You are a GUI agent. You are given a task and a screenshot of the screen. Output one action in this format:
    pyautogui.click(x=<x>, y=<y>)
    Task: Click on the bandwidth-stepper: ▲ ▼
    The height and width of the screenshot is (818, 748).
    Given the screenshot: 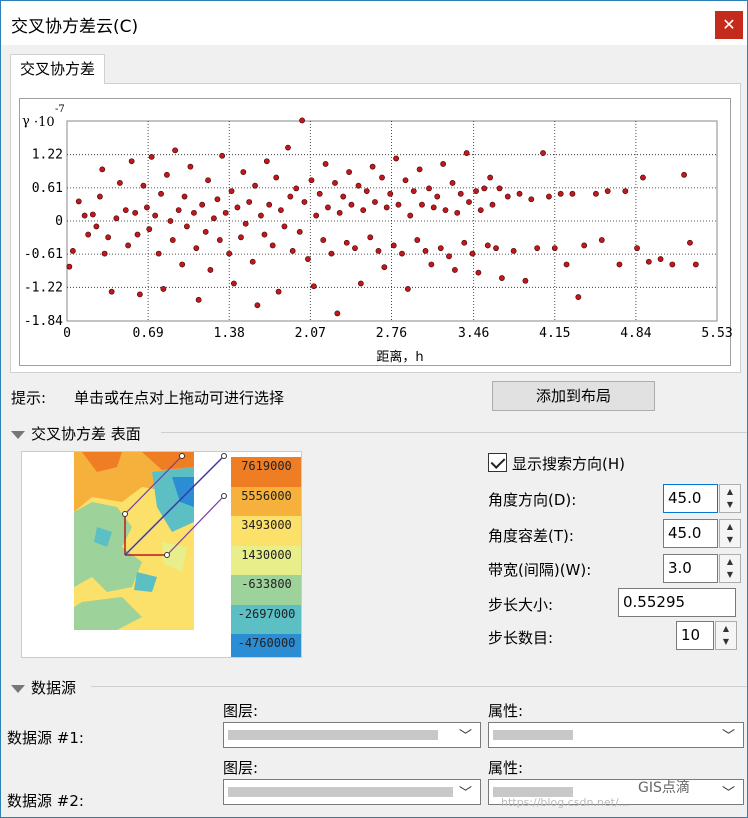 What is the action you would take?
    pyautogui.click(x=730, y=568)
    